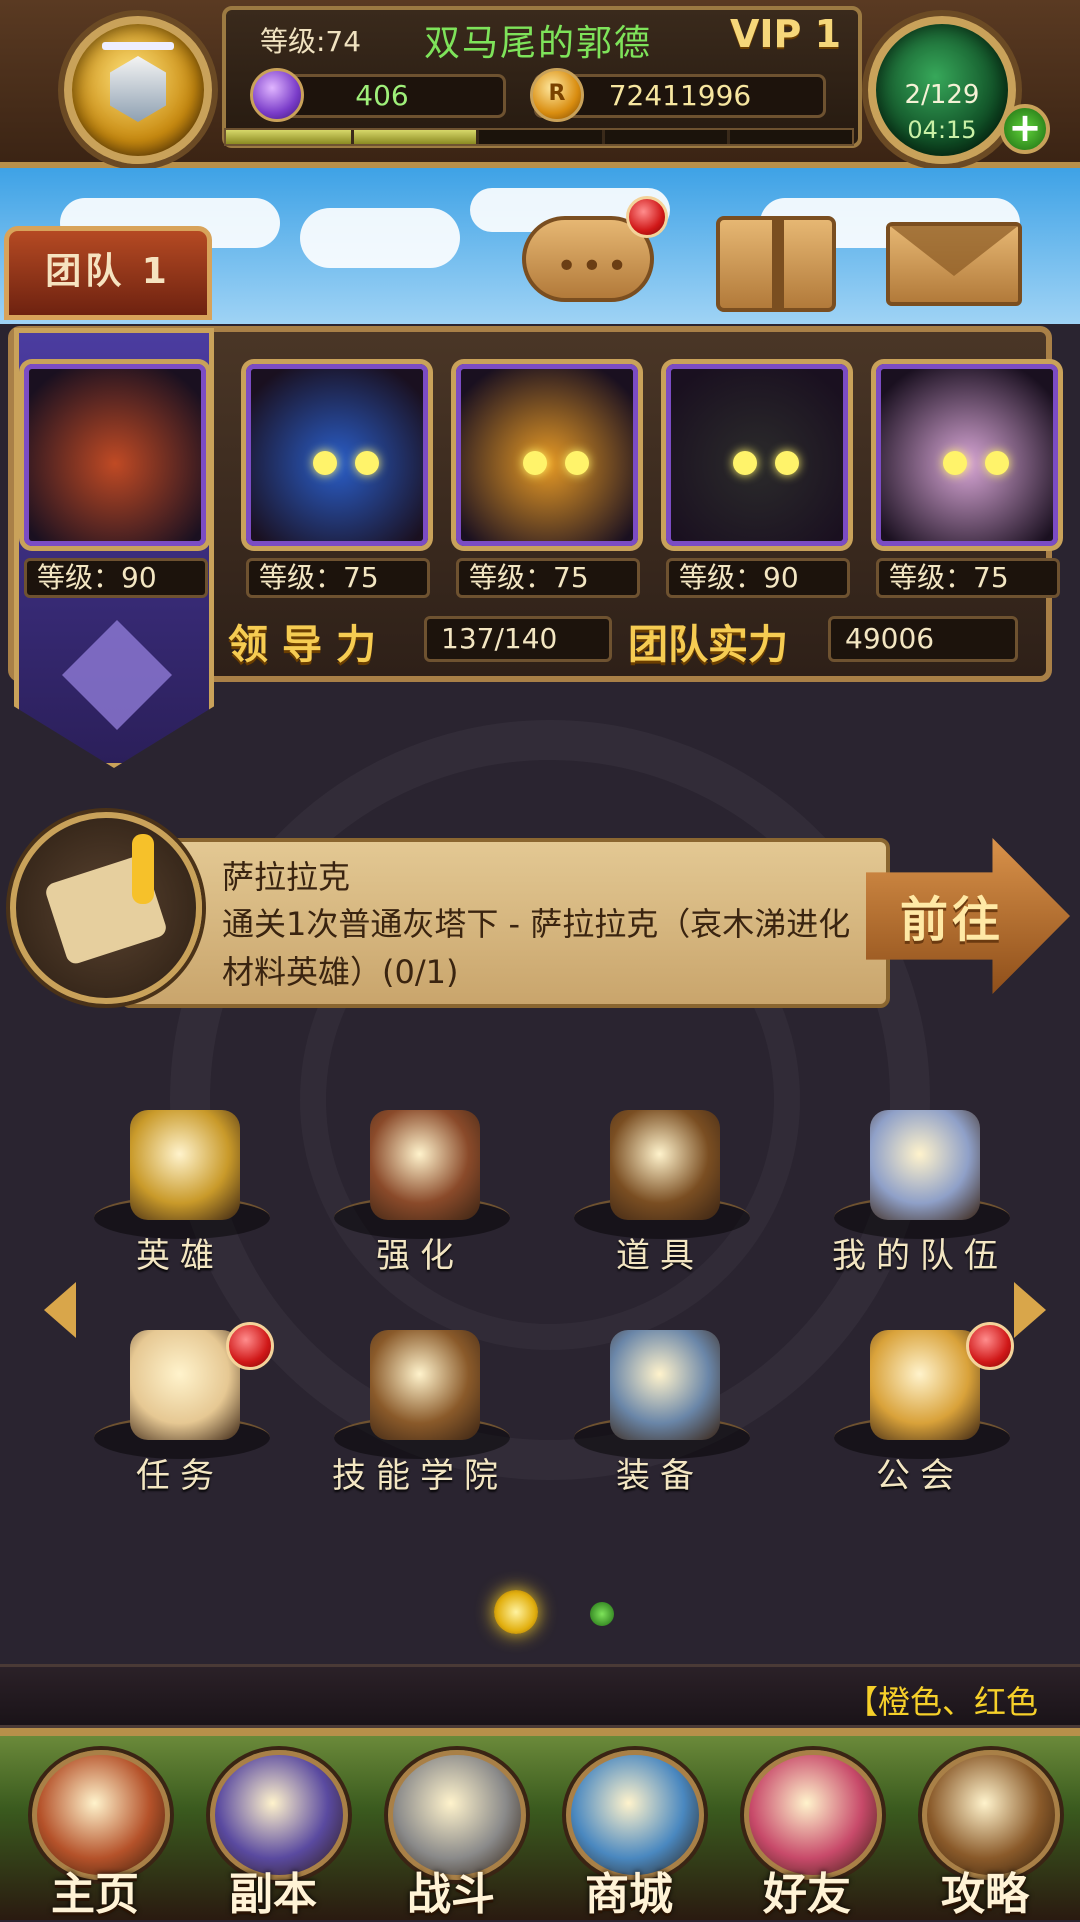 Image resolution: width=1080 pixels, height=1922 pixels. What do you see at coordinates (273, 1828) in the screenshot?
I see `nav-item: 副本` at bounding box center [273, 1828].